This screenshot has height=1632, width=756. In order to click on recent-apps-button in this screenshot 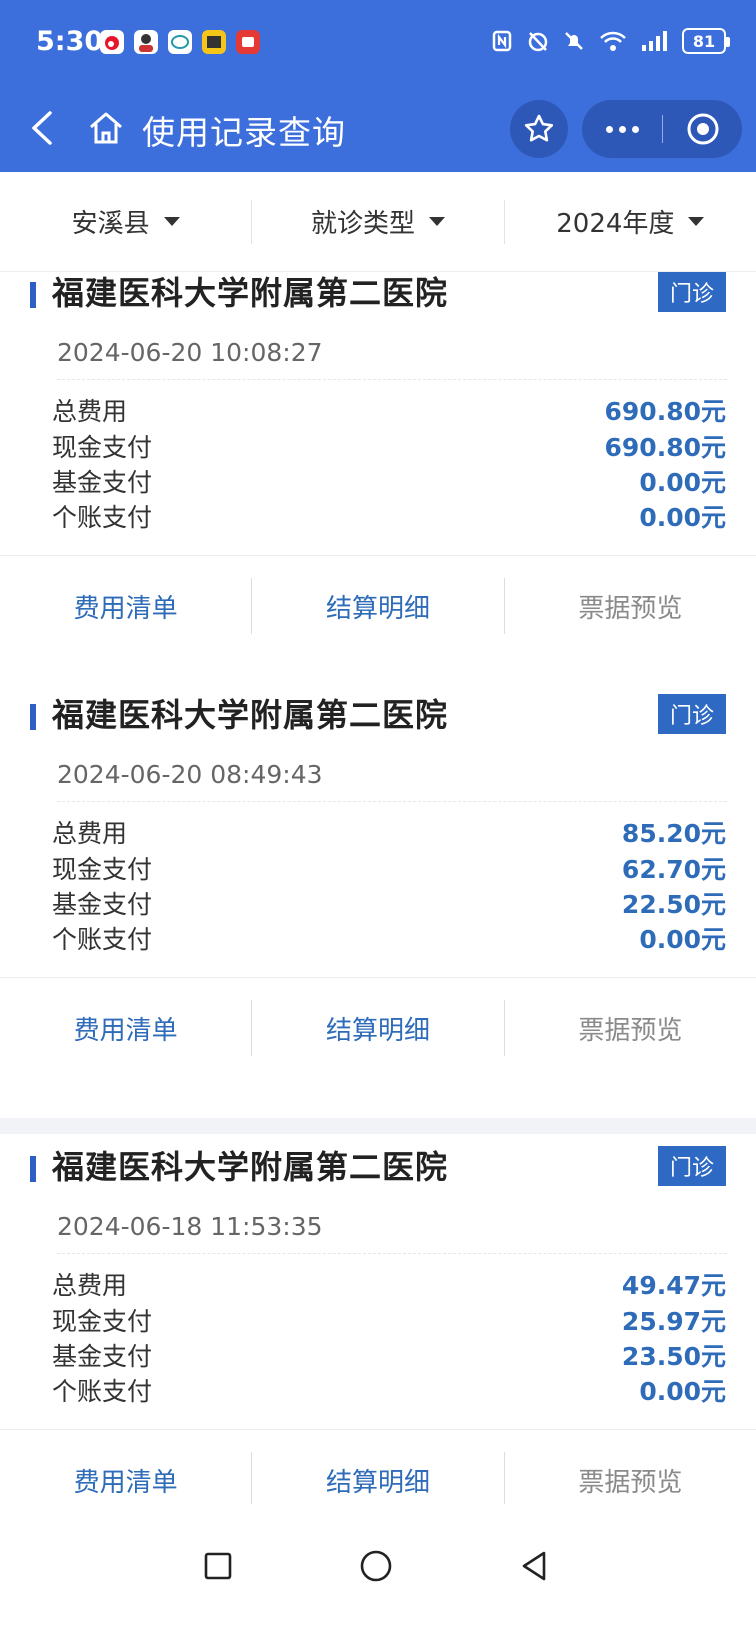, I will do `click(218, 1566)`.